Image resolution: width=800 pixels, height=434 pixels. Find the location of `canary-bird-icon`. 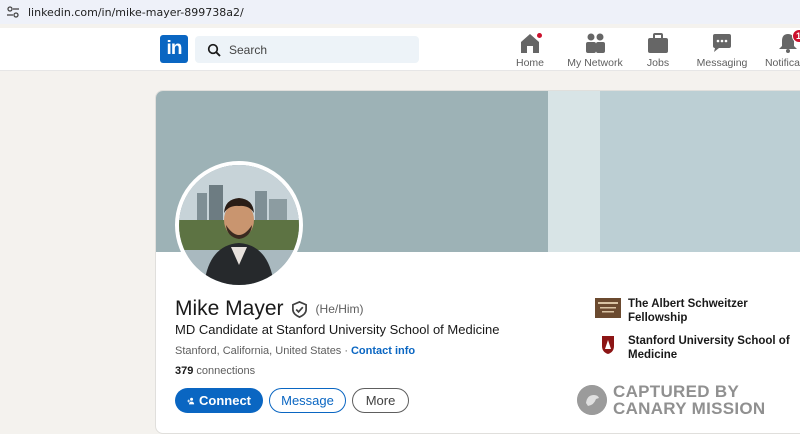

canary-bird-icon is located at coordinates (592, 400).